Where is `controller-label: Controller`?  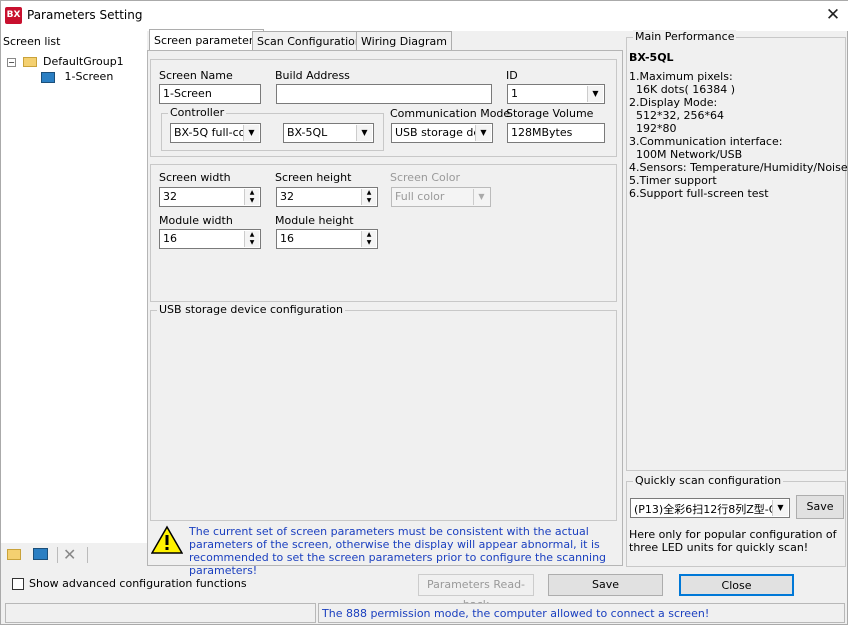
controller-label: Controller is located at coordinates (197, 112).